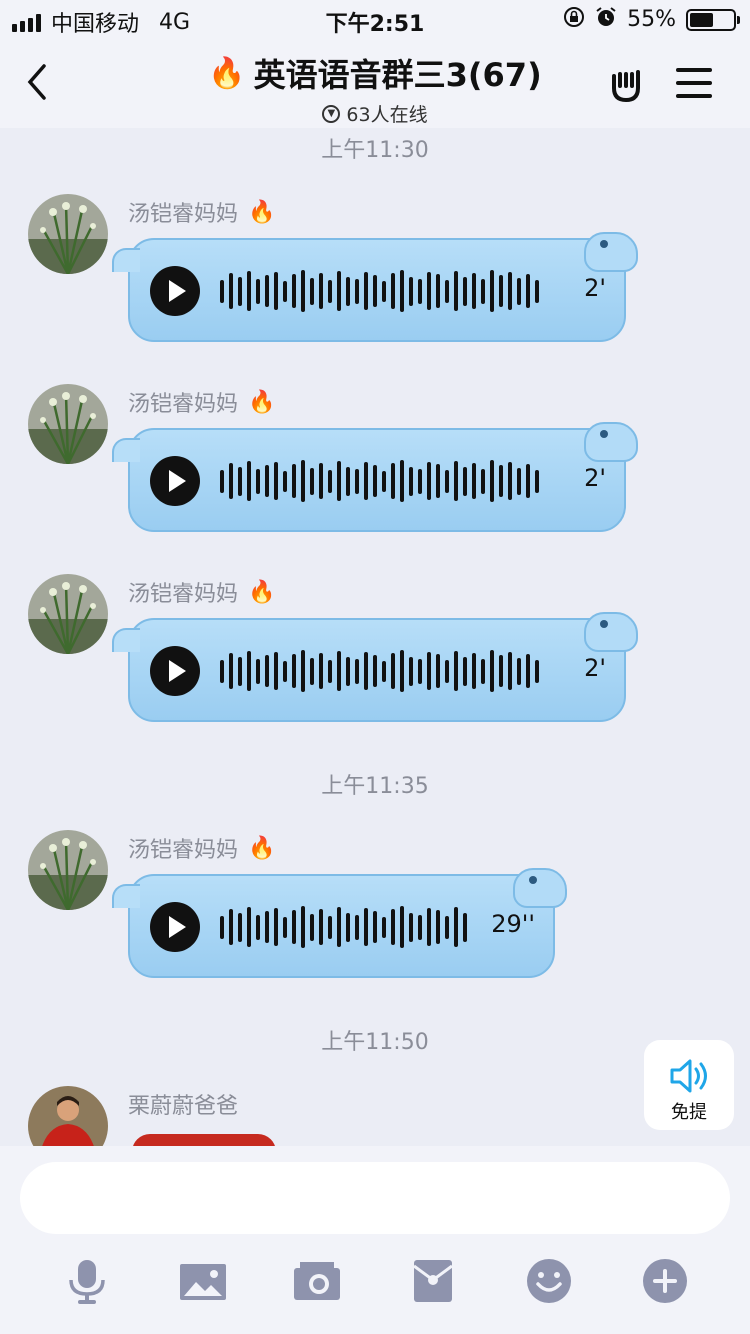  What do you see at coordinates (317, 1281) in the screenshot?
I see `camera-icon` at bounding box center [317, 1281].